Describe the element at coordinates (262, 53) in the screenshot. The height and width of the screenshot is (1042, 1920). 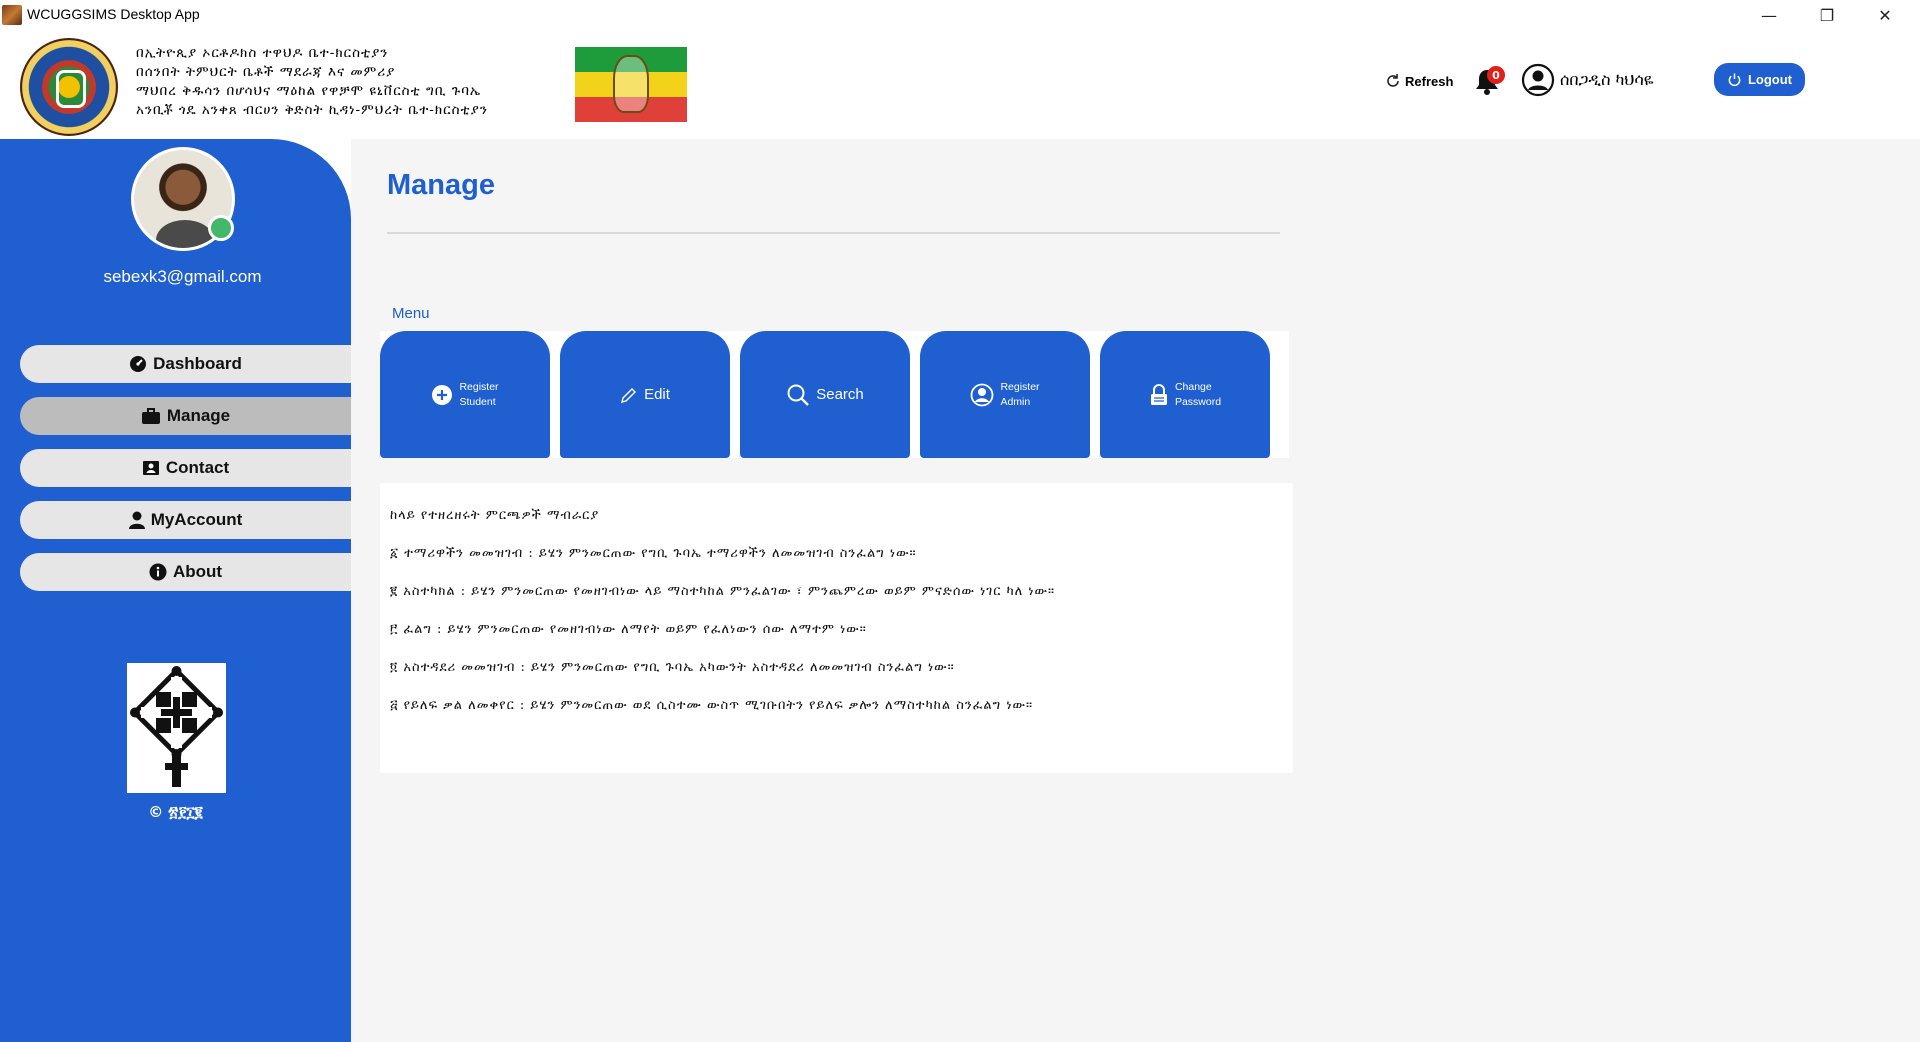
I see `org-line: በኢትዮጲያ ኦርቶዶክስ ተዋህዶ ቤተ-ክርስቲያን` at that location.